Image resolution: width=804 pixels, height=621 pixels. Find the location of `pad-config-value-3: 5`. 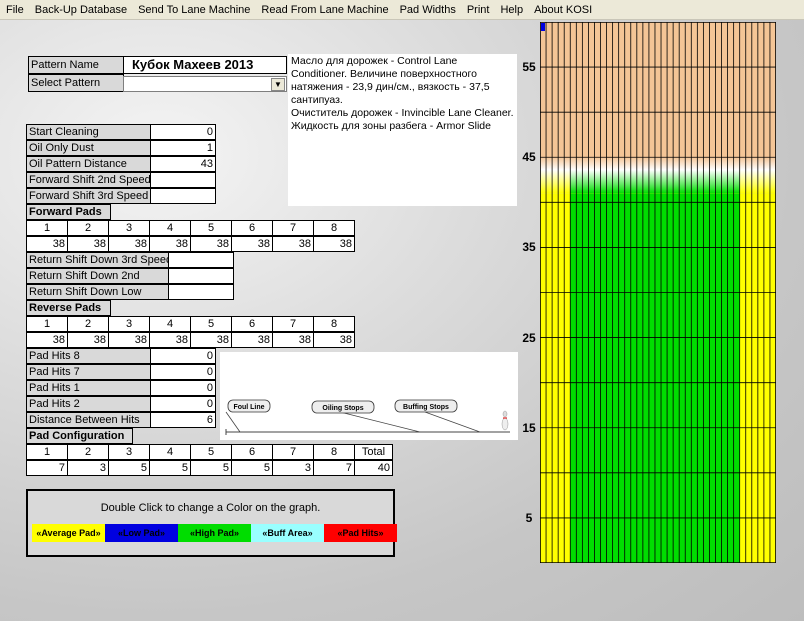

pad-config-value-3: 5 is located at coordinates (129, 468).